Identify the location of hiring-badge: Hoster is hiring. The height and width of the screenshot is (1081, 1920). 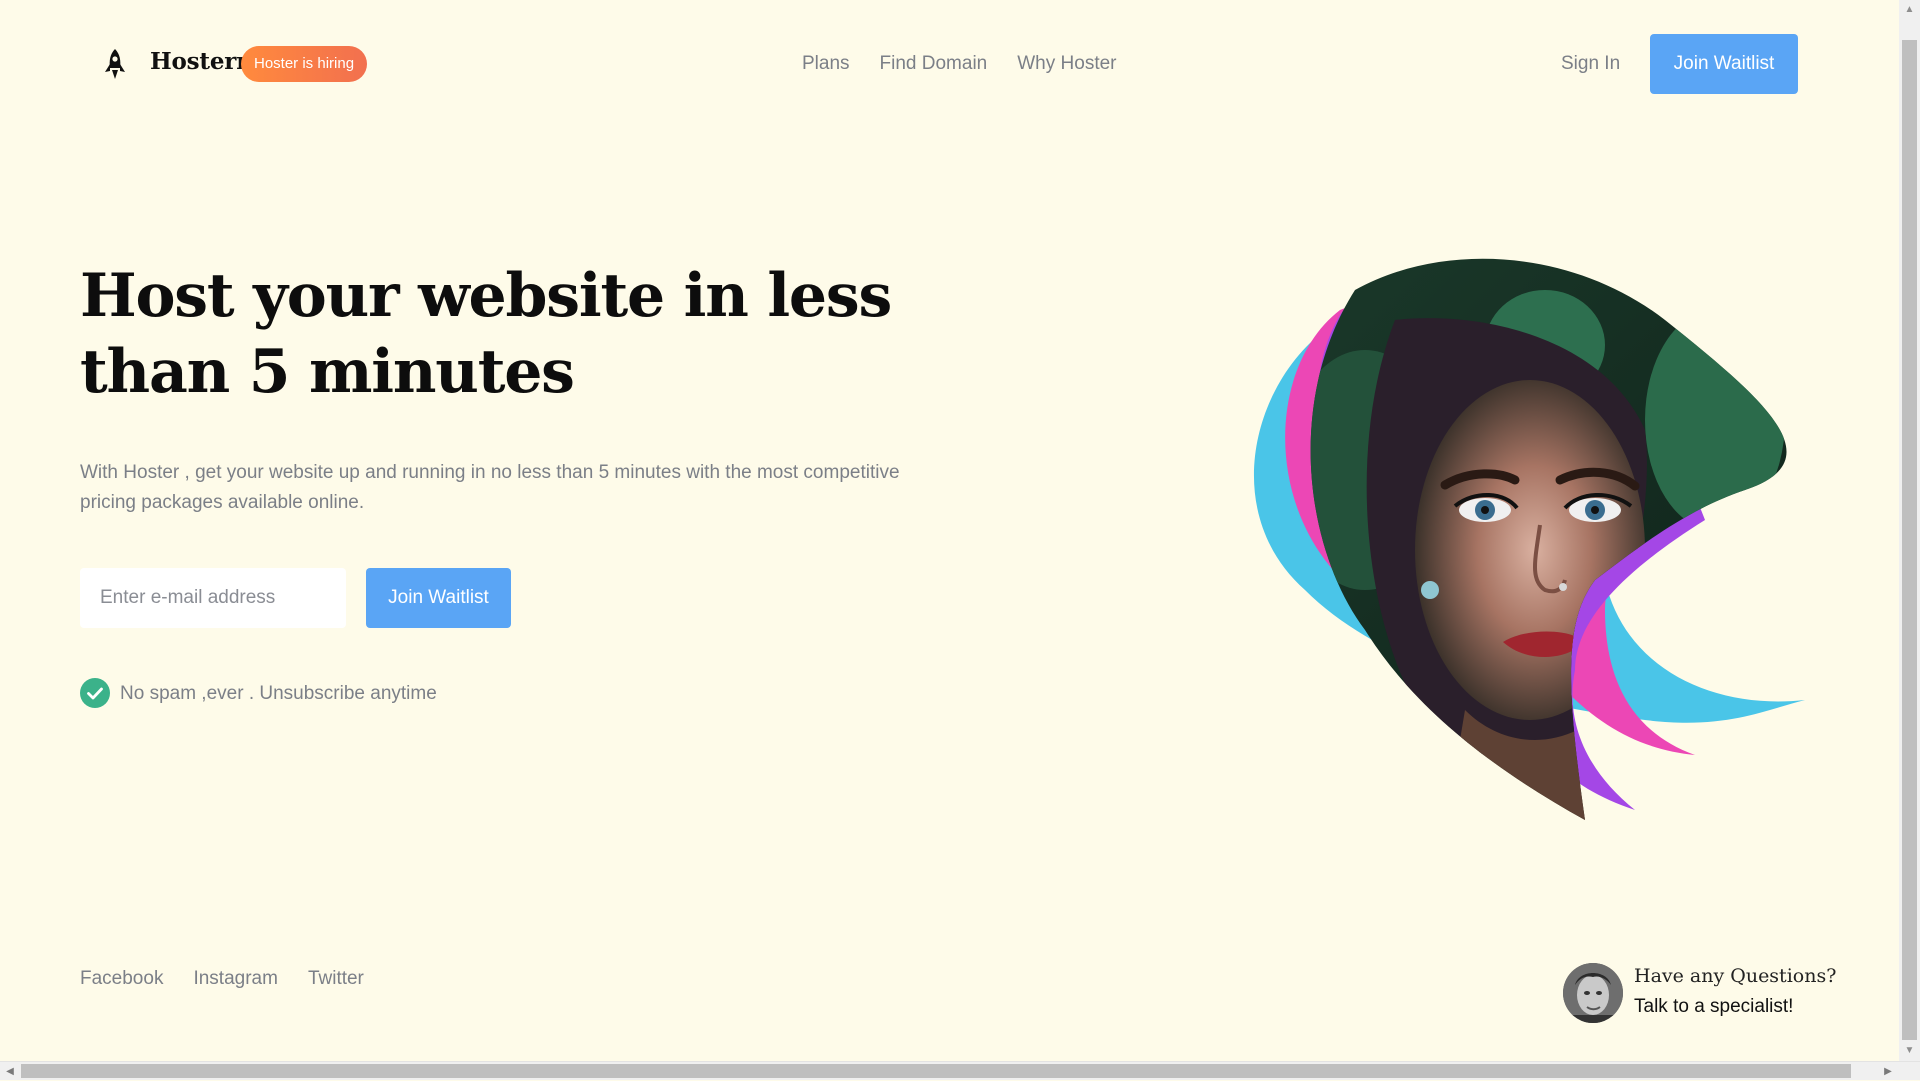
(304, 64).